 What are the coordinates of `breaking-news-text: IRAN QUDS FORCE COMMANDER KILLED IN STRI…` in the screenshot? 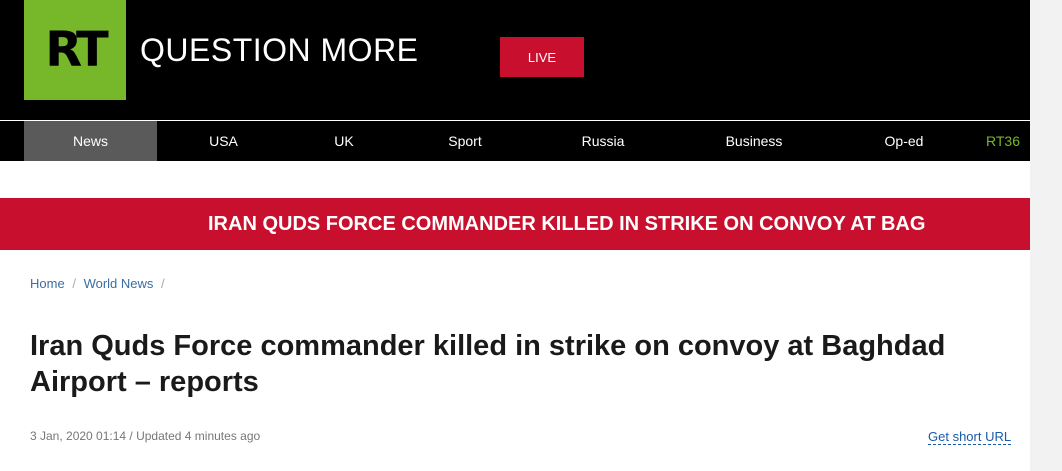 It's located at (567, 224).